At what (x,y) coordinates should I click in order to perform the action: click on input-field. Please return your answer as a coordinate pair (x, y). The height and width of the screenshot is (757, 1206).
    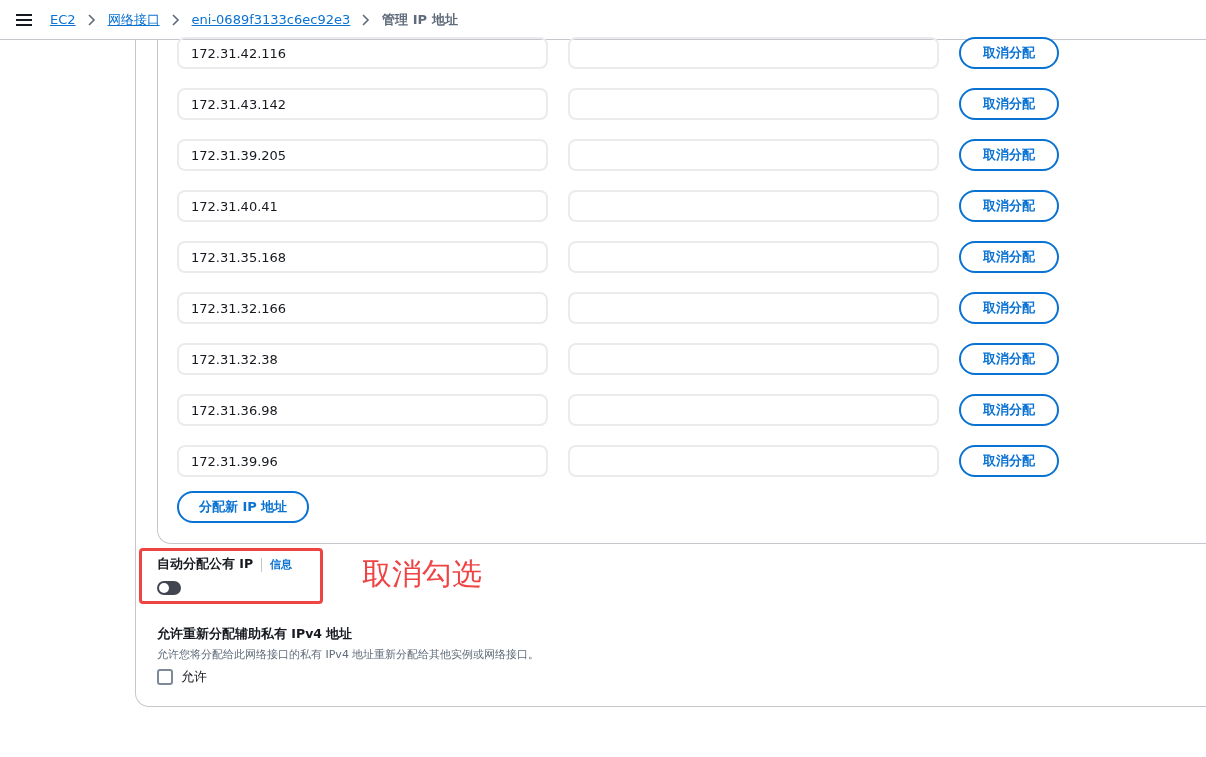
    Looking at the image, I should click on (753, 53).